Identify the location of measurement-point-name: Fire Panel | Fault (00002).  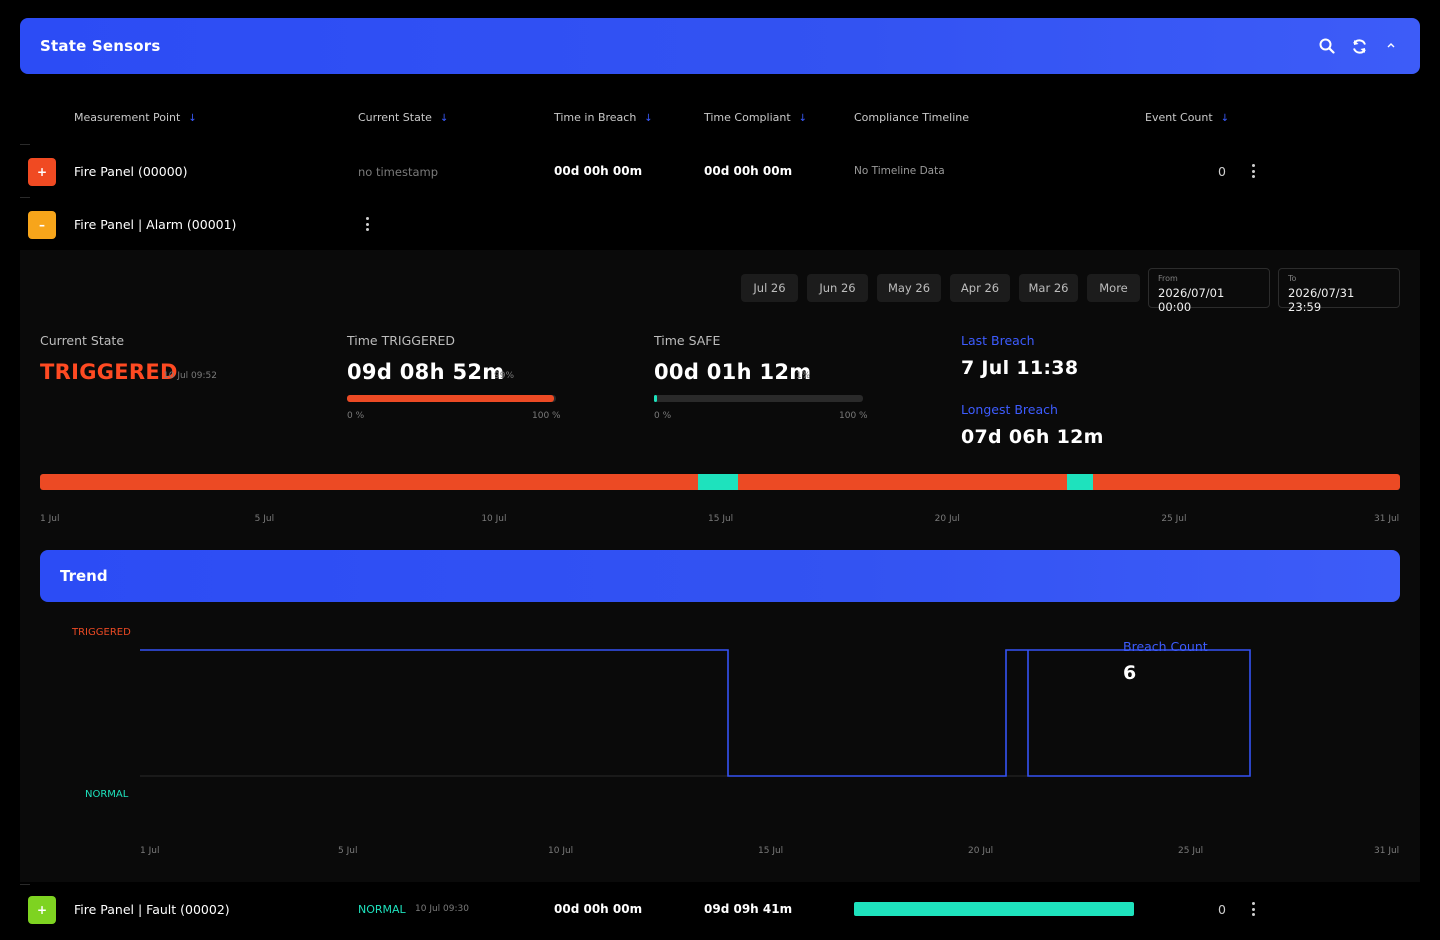
(152, 909).